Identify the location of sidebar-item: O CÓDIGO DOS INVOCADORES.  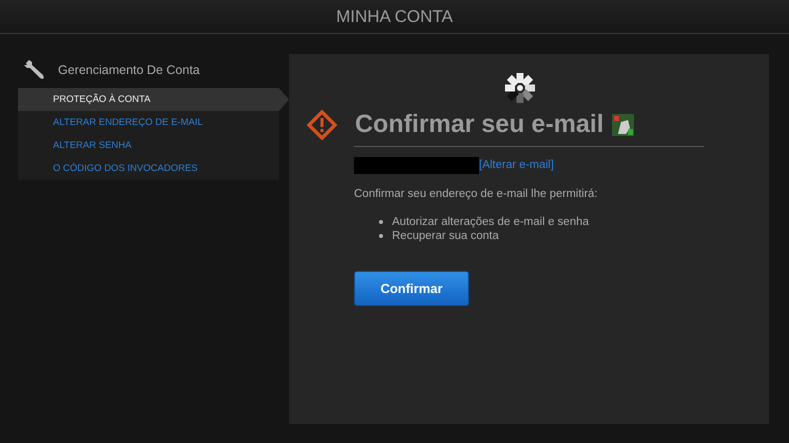
(148, 168).